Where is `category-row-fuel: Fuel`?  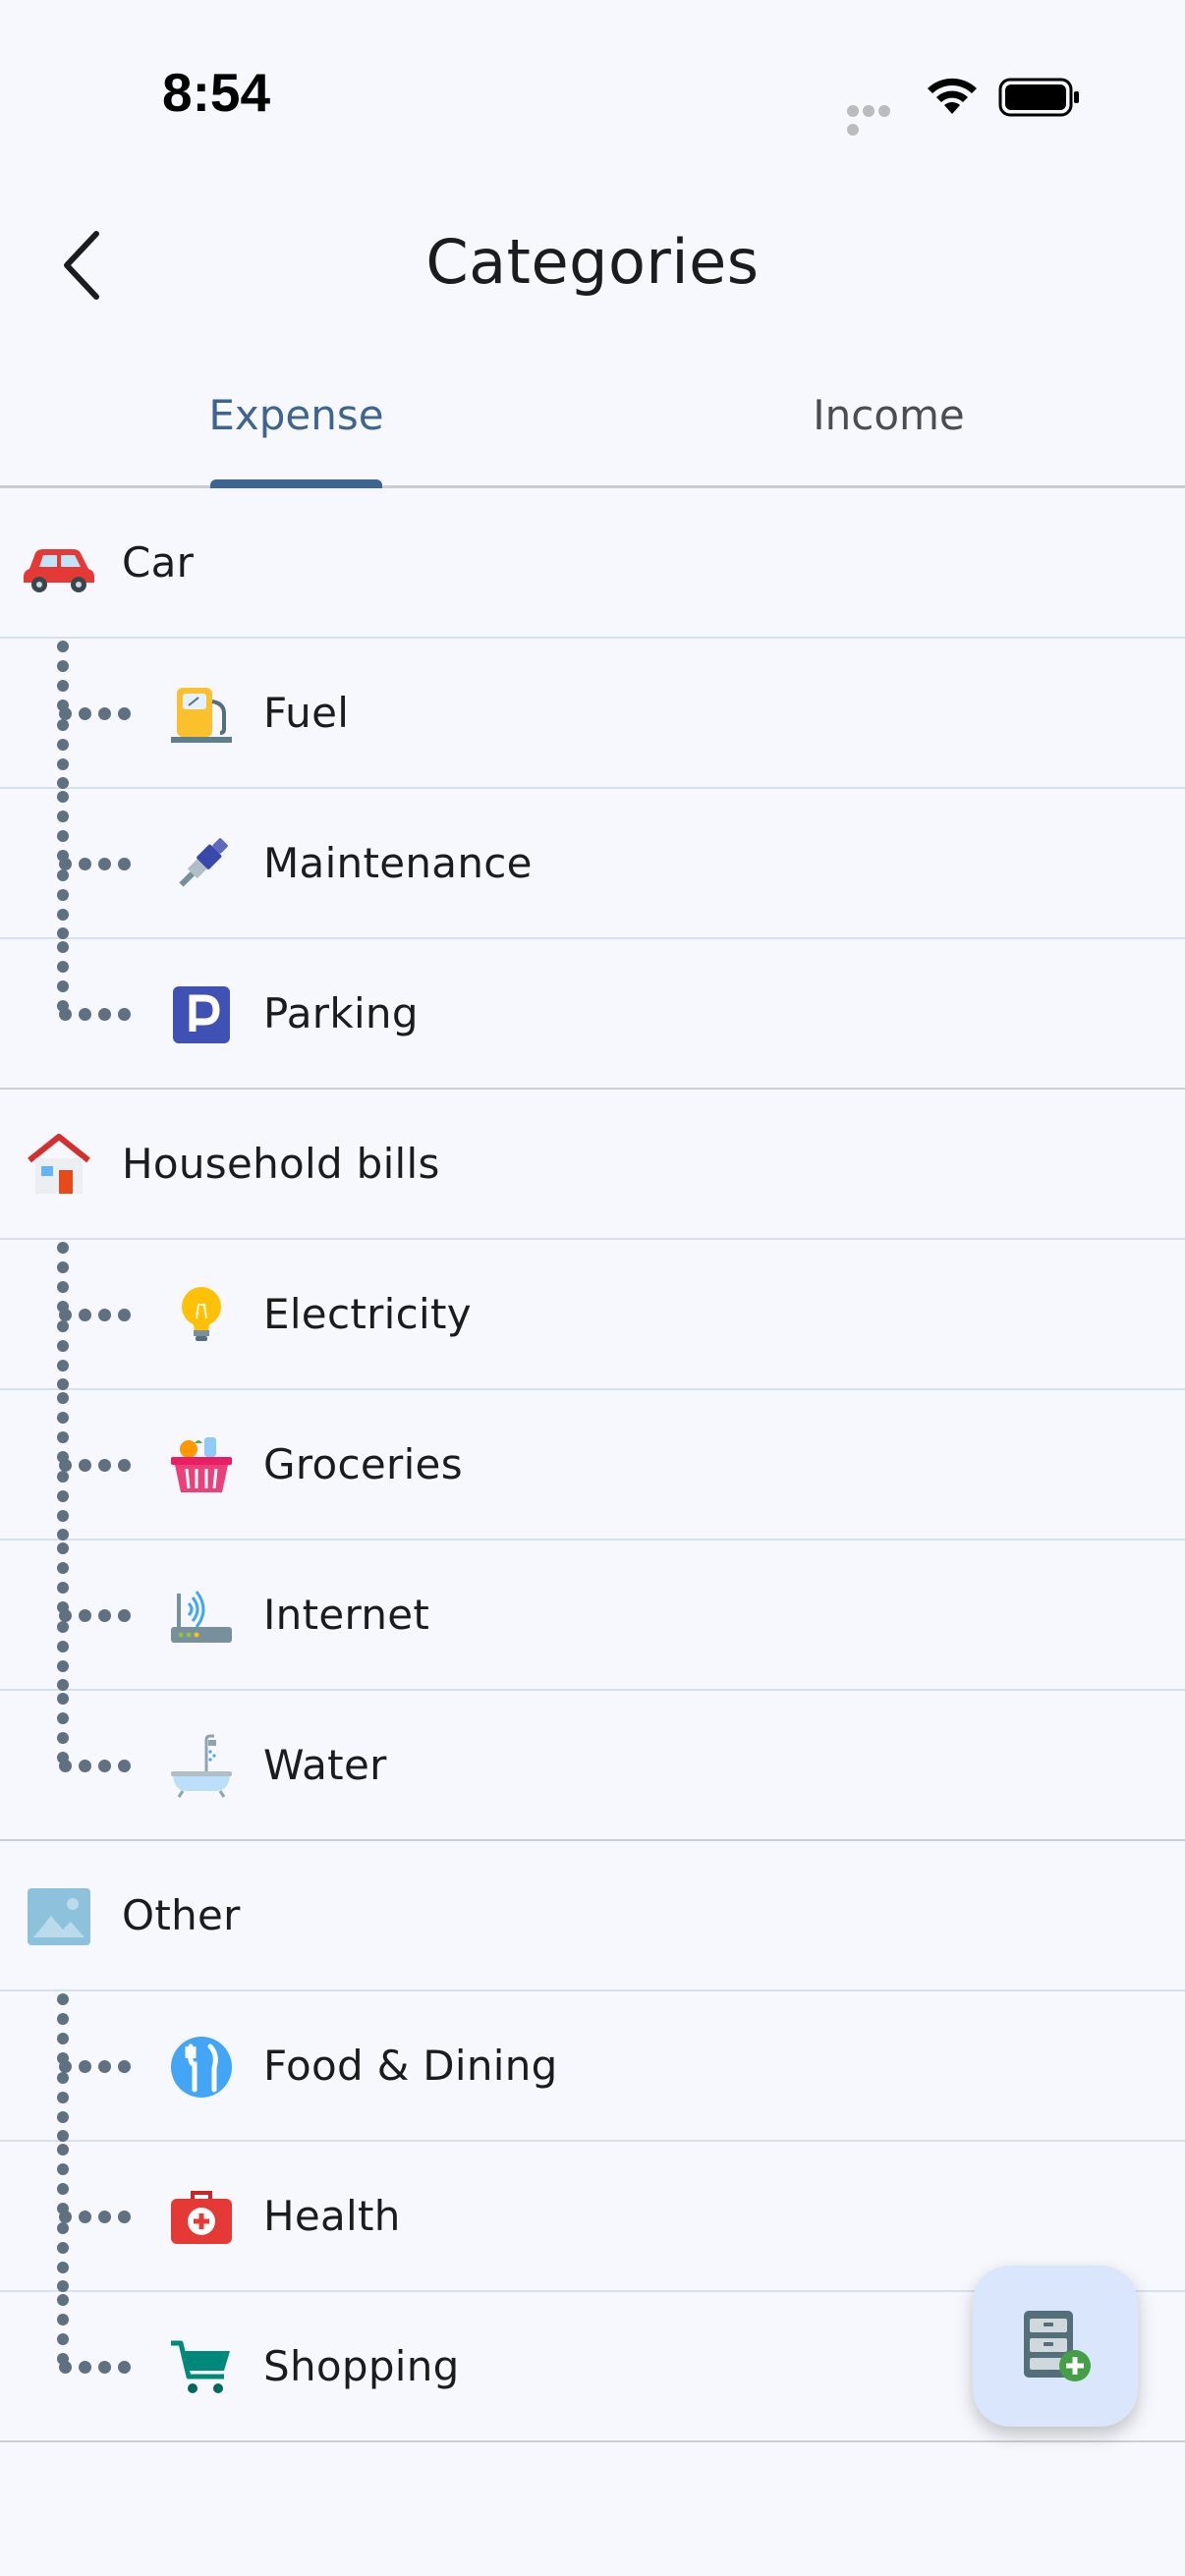
category-row-fuel: Fuel is located at coordinates (592, 714).